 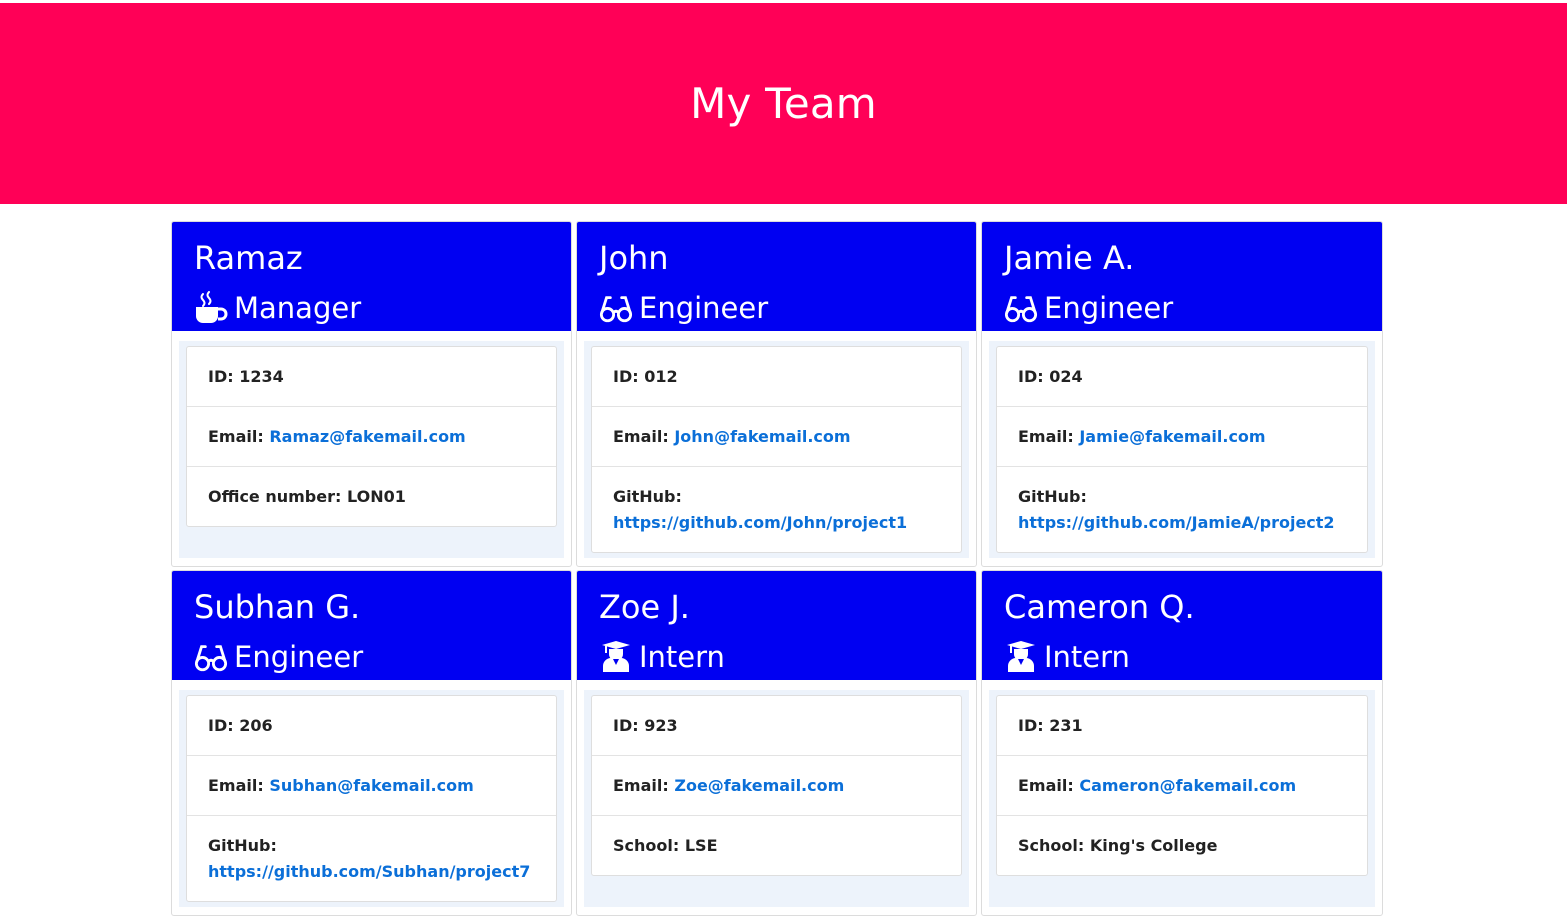 What do you see at coordinates (211, 308) in the screenshot?
I see `coffee-mug-icon` at bounding box center [211, 308].